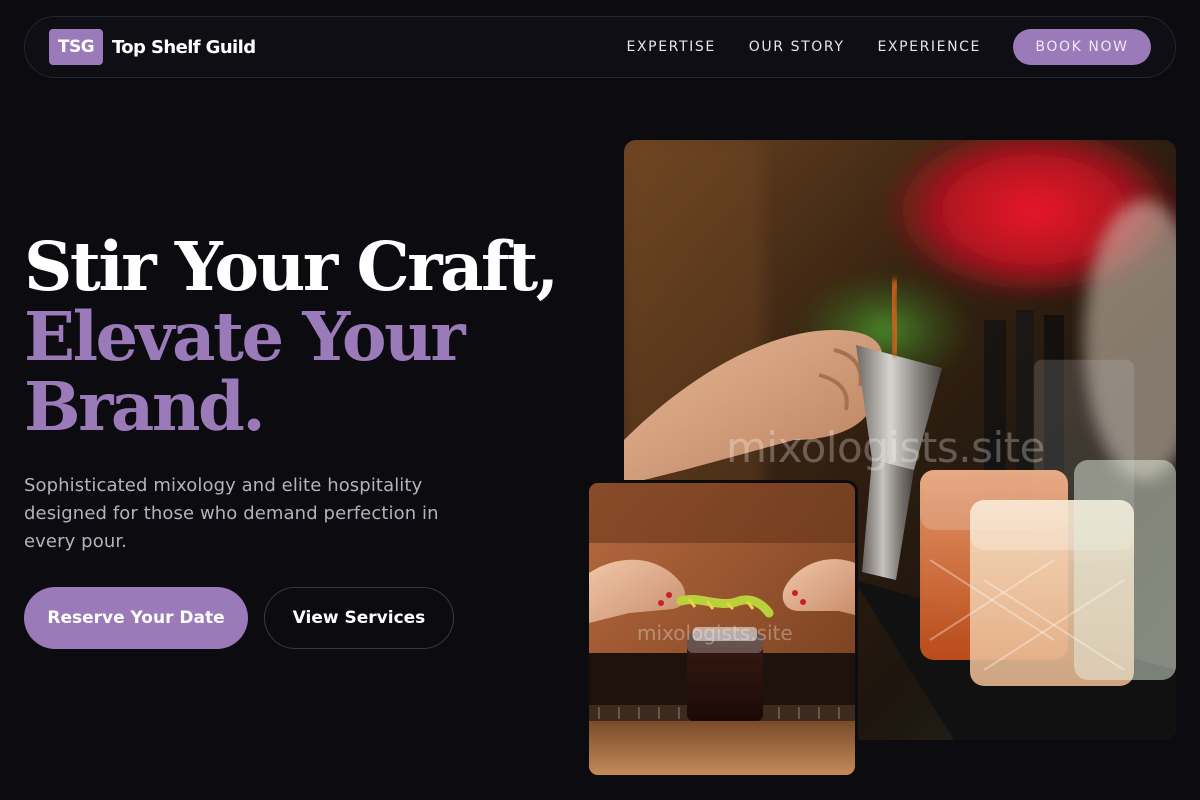 The height and width of the screenshot is (800, 1200). What do you see at coordinates (671, 47) in the screenshot?
I see `nav-link-expertise: EXPERTISE` at bounding box center [671, 47].